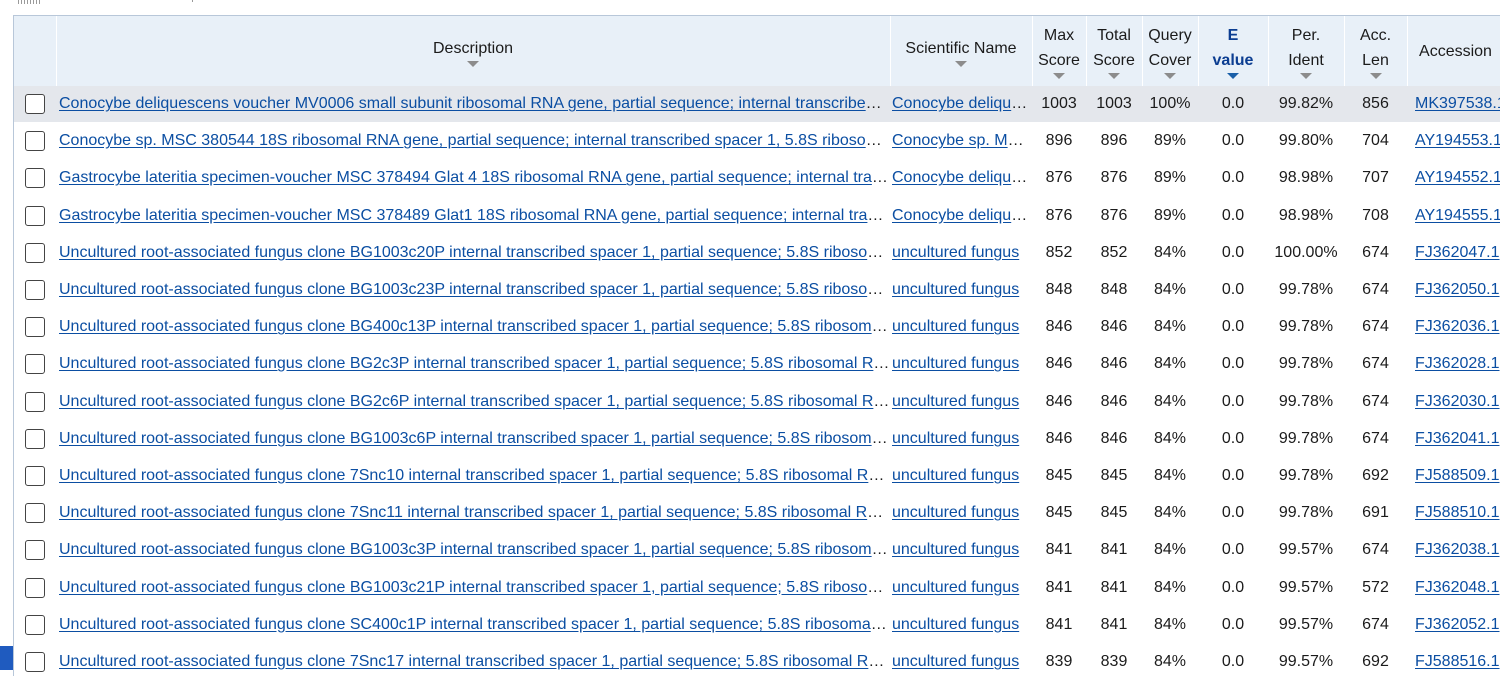 This screenshot has width=1500, height=676. I want to click on feedback-tab, so click(6, 658).